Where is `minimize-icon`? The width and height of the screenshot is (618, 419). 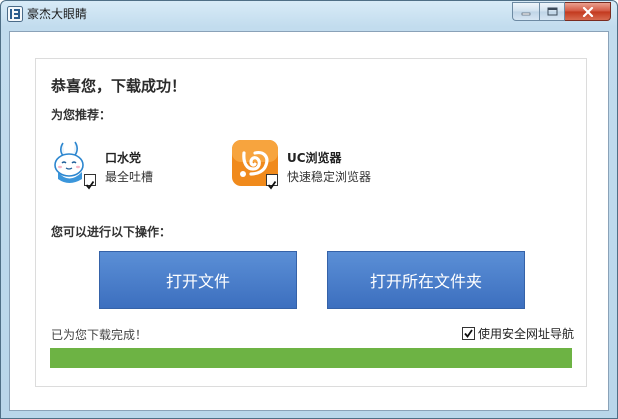 minimize-icon is located at coordinates (526, 13).